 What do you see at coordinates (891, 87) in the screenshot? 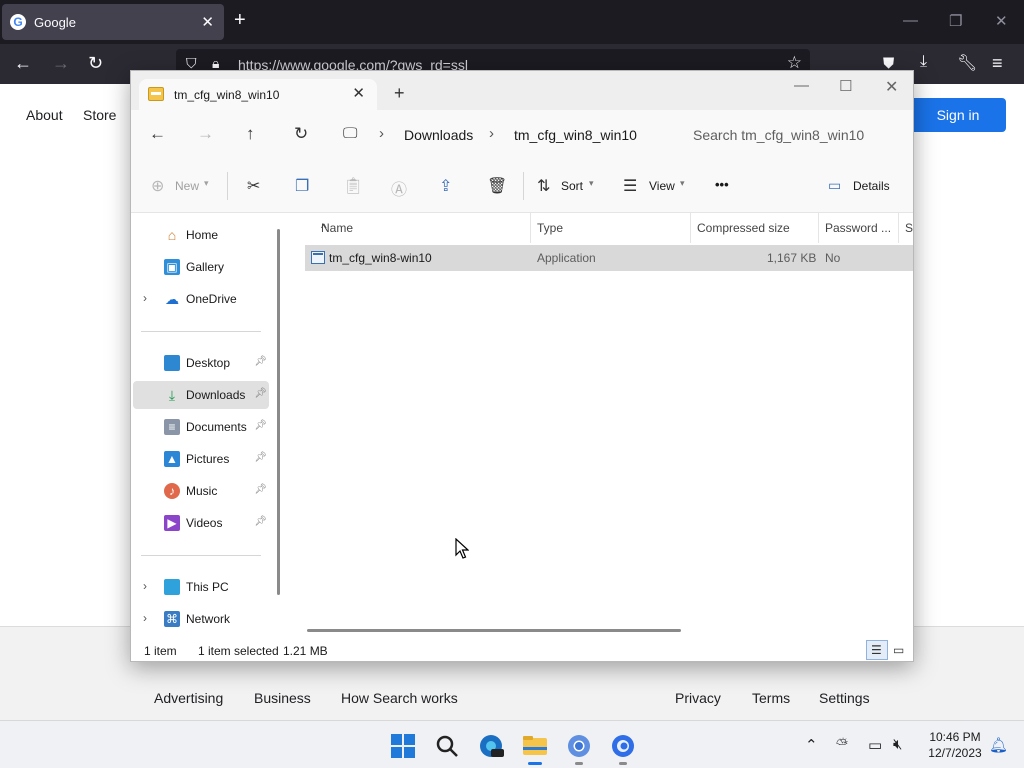
I see `explorer-close-icon: ✕` at bounding box center [891, 87].